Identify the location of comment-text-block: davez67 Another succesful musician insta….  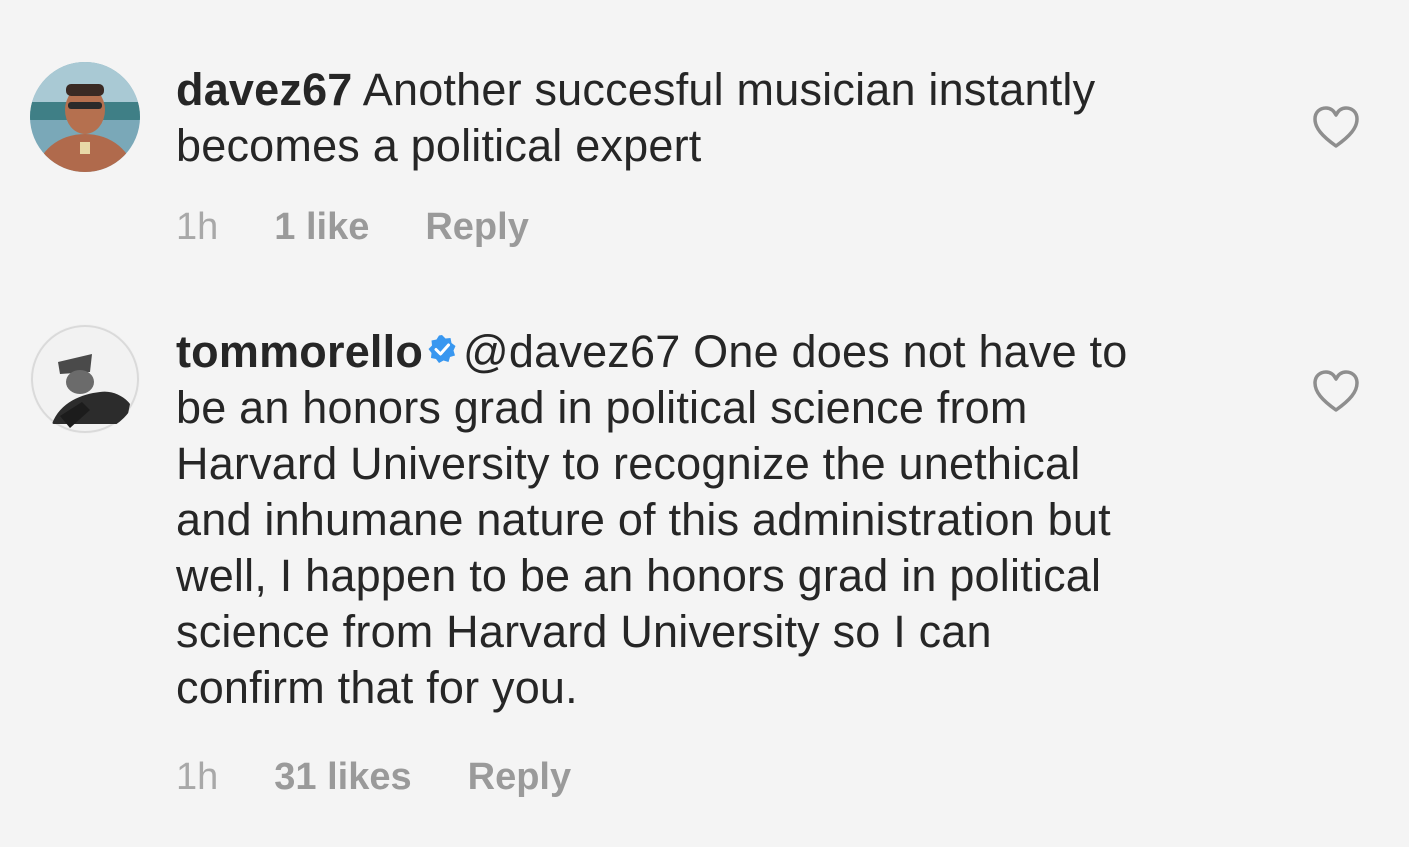
(635, 118).